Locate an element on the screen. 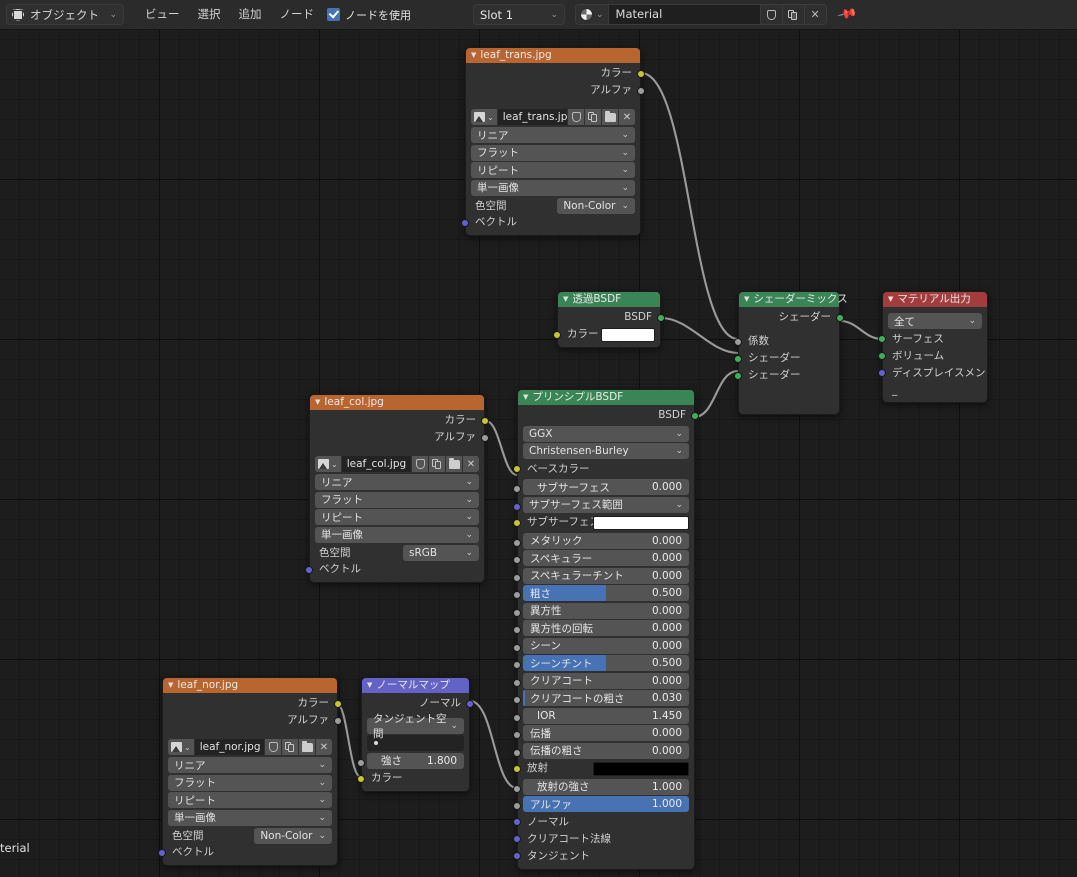 This screenshot has height=877, width=1077. socket-factor-in is located at coordinates (738, 341).